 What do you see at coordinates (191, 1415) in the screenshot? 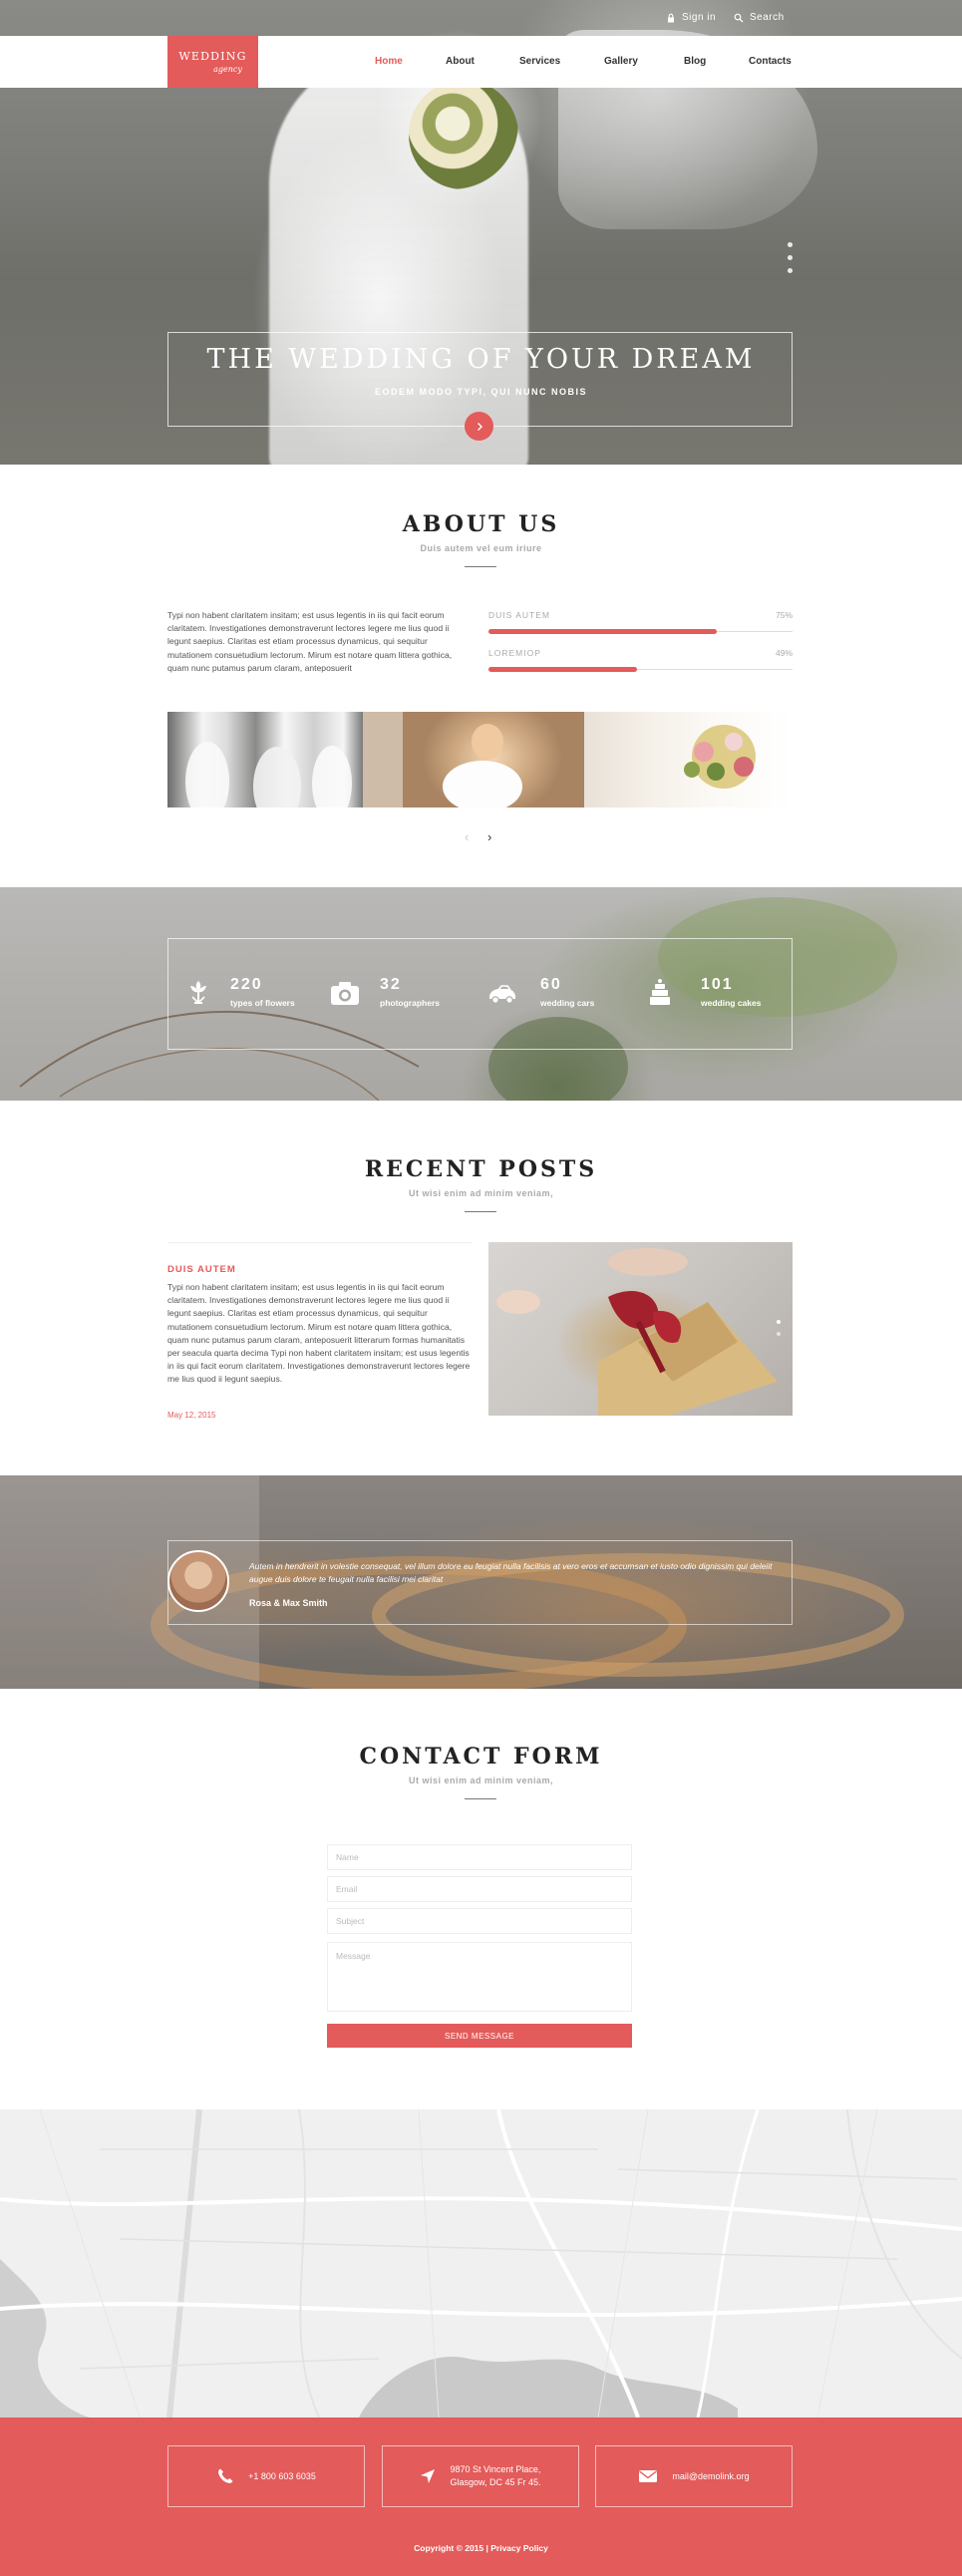
I see `post-date: May 12, 2015` at bounding box center [191, 1415].